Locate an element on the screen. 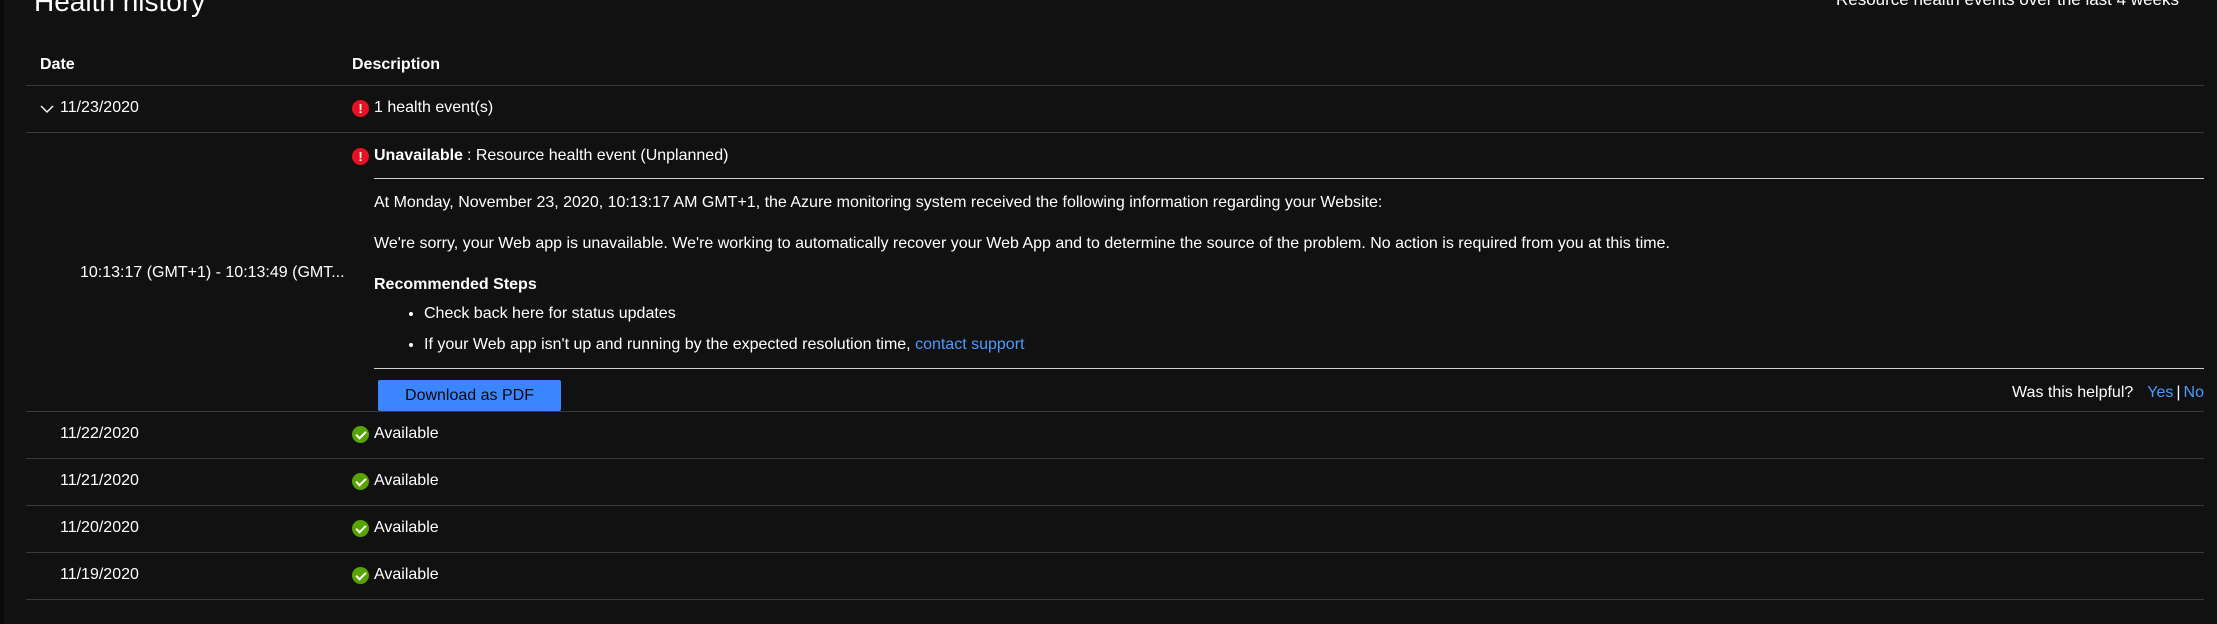 The width and height of the screenshot is (2217, 624). feedback-prompt: Was this helpful? Yes | No is located at coordinates (2108, 393).